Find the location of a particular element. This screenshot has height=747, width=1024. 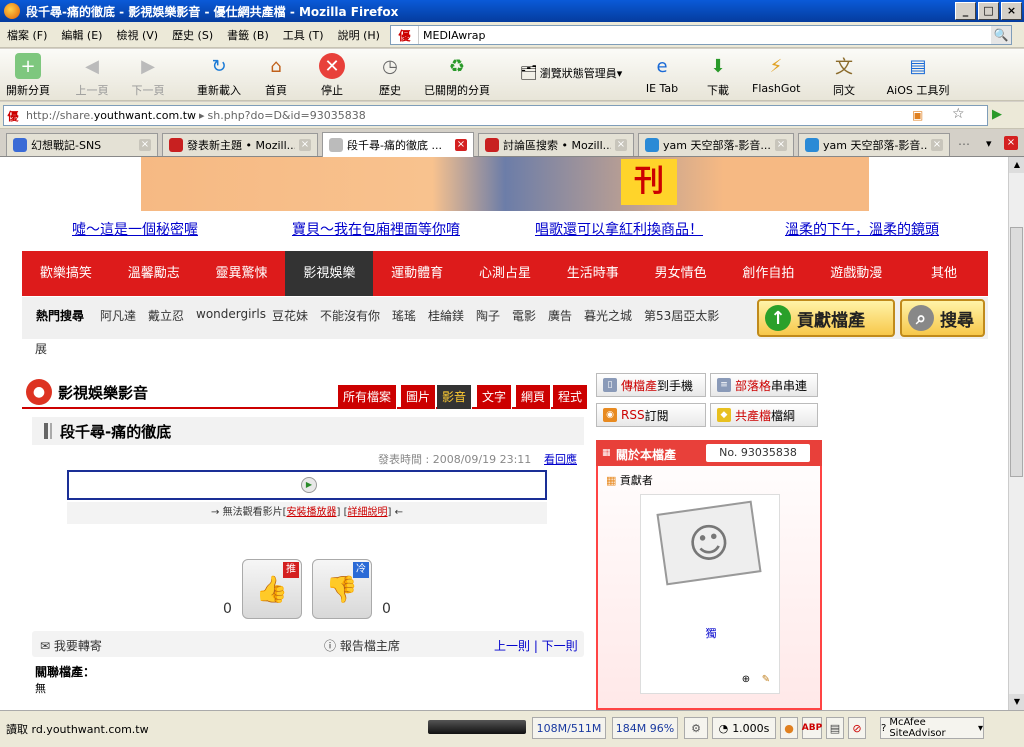

hot-keyword: 豆花妹 is located at coordinates (290, 315).